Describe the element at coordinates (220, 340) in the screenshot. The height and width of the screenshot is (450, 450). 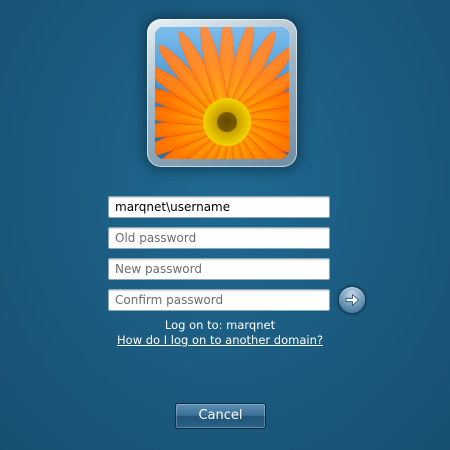
I see `other-domain-link: How do I log on to another domain?` at that location.